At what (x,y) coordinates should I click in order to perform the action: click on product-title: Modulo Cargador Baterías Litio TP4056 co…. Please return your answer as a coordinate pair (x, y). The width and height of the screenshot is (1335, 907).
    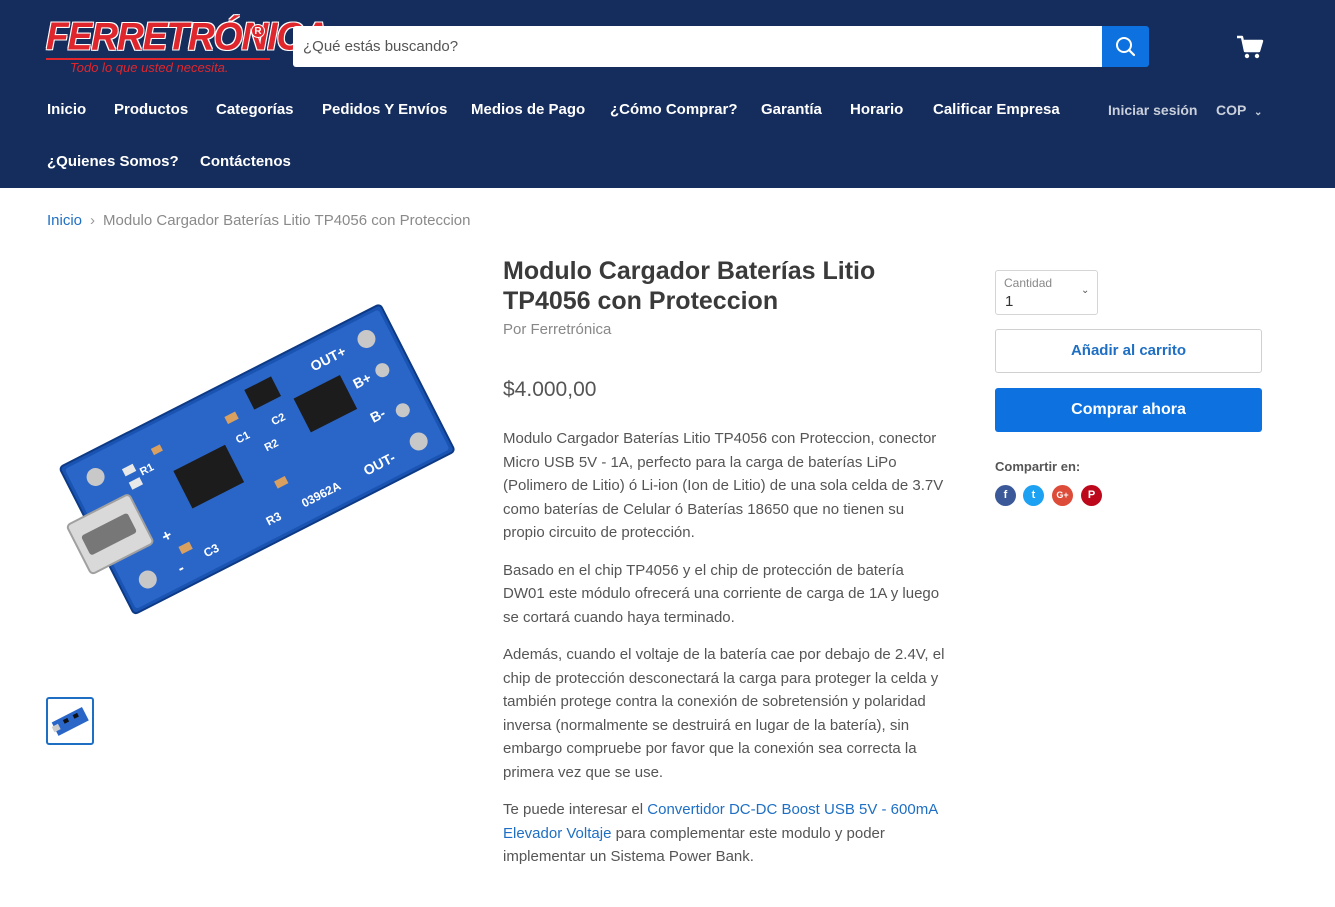
    Looking at the image, I should click on (689, 286).